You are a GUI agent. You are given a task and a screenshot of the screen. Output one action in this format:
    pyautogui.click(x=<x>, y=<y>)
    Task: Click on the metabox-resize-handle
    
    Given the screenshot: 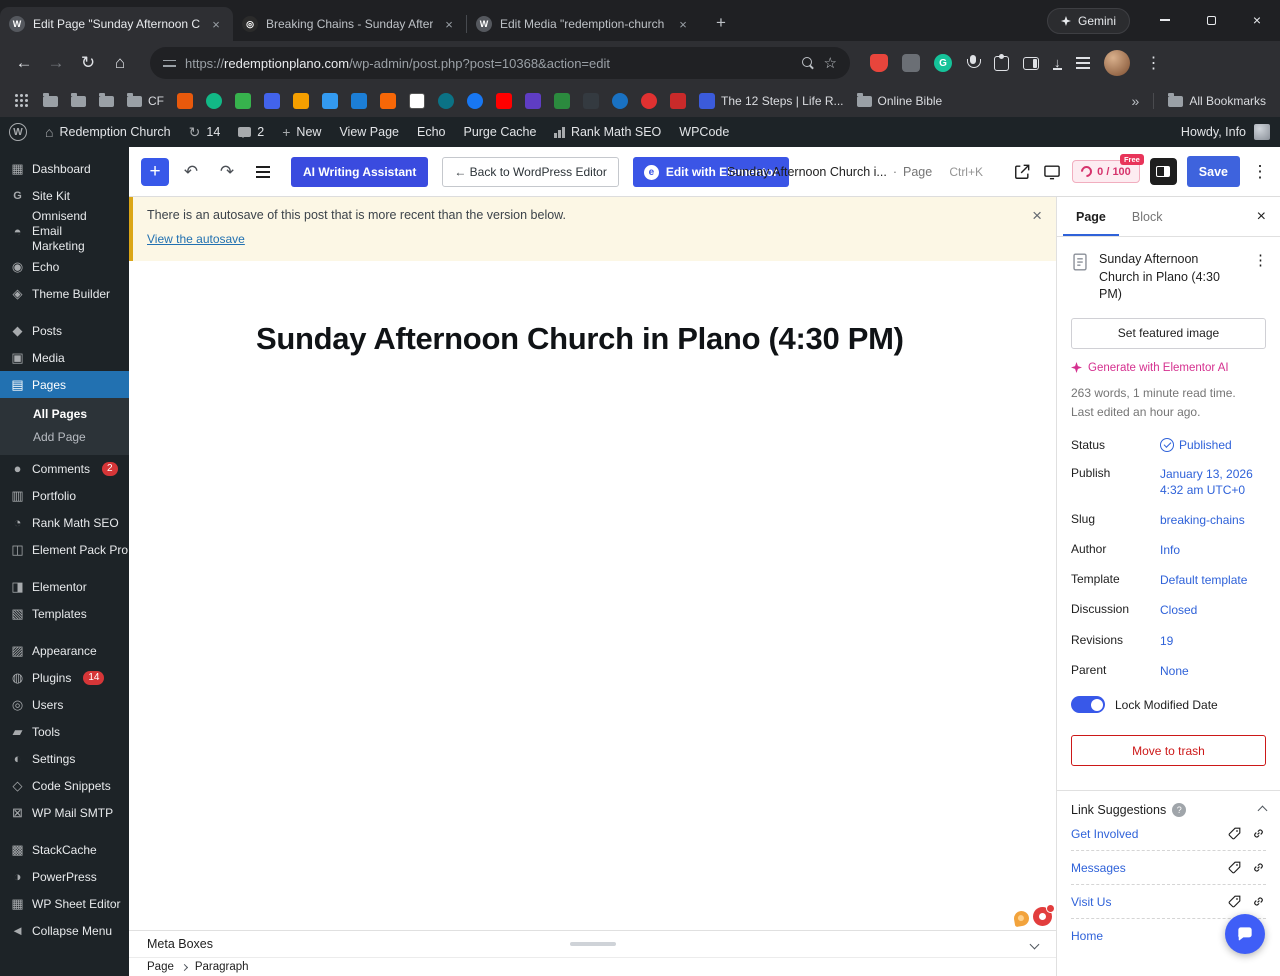 What is the action you would take?
    pyautogui.click(x=592, y=944)
    